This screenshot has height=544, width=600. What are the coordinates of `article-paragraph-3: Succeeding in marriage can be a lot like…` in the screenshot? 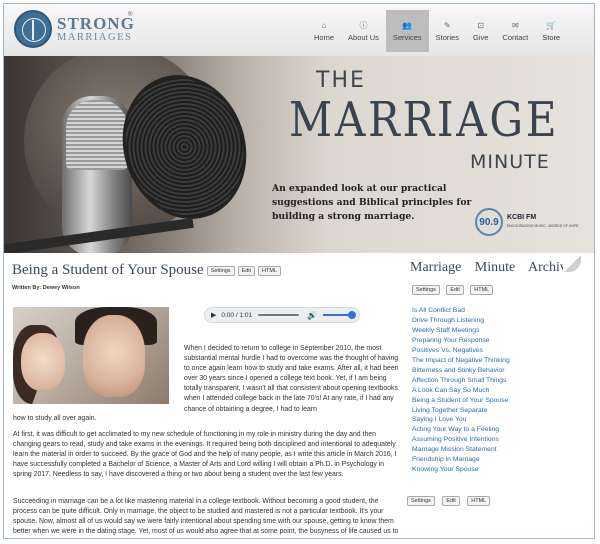 It's located at (206, 517).